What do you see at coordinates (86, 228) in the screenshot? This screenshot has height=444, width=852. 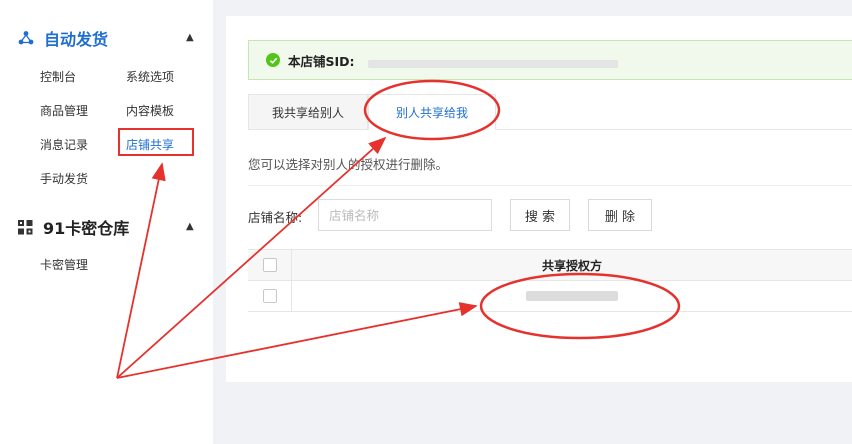 I see `menu-group-title: 91卡密仓库` at bounding box center [86, 228].